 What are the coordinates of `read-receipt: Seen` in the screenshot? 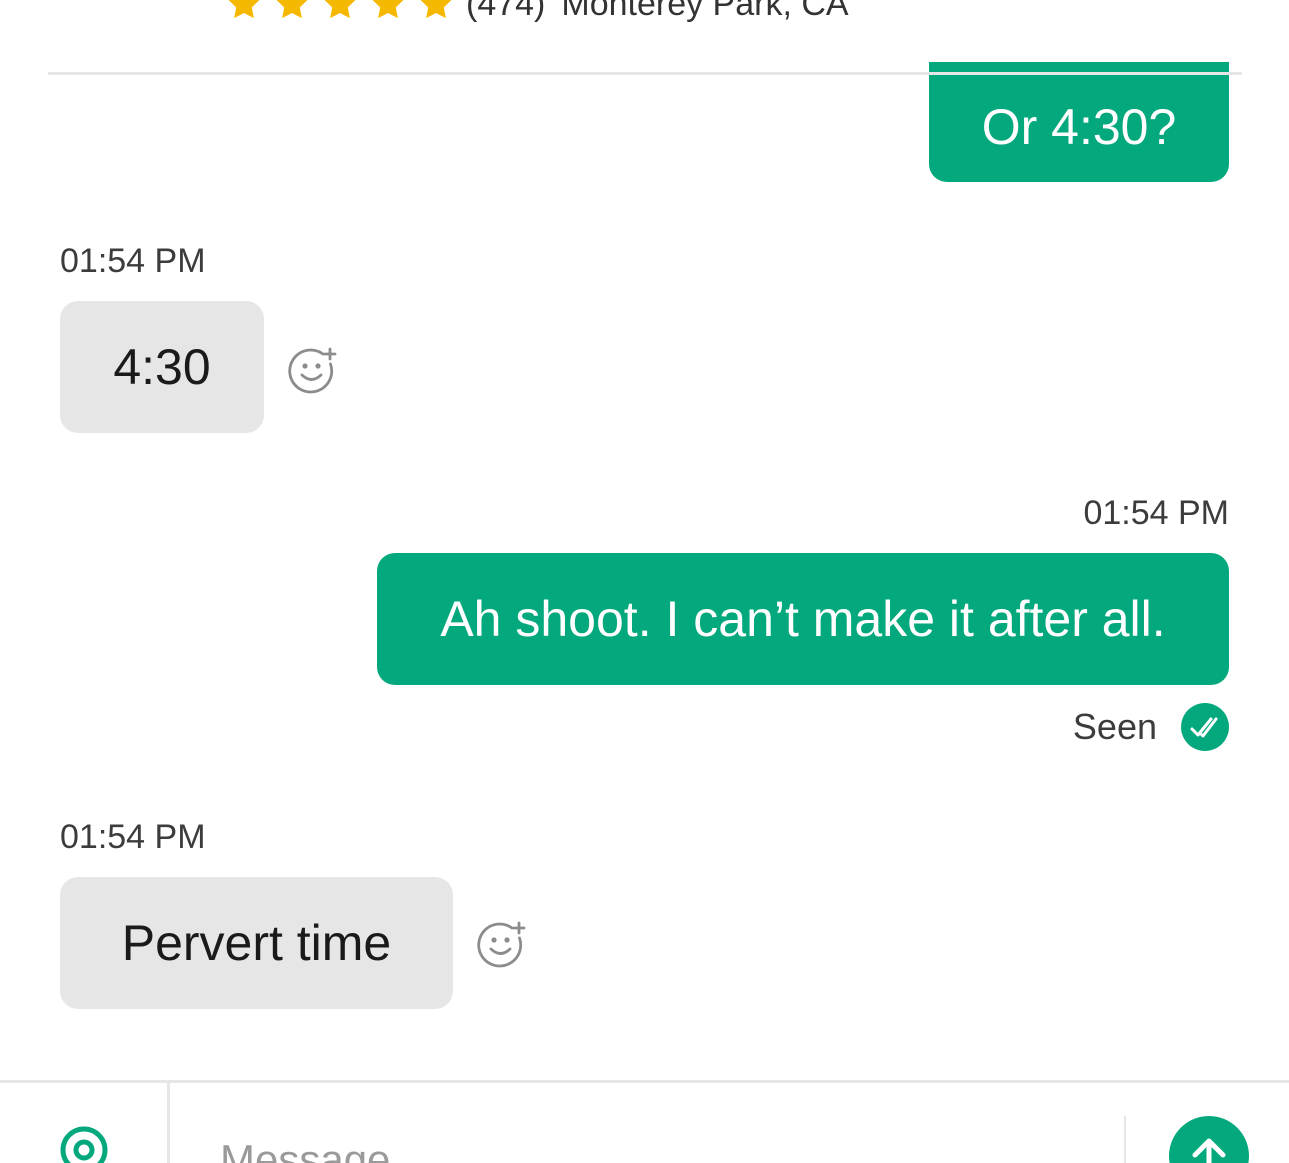 It's located at (1151, 727).